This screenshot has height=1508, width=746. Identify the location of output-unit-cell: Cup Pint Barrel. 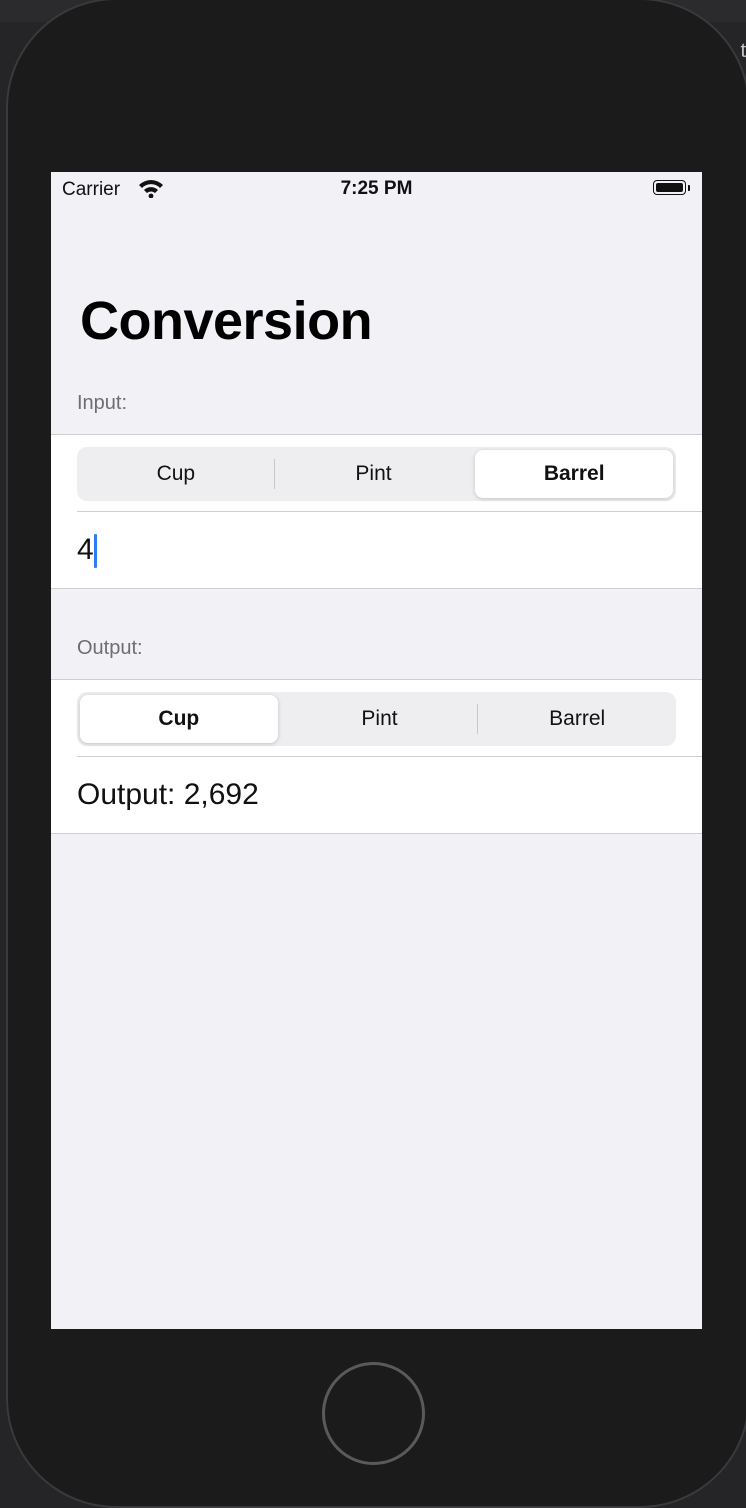
(376, 718).